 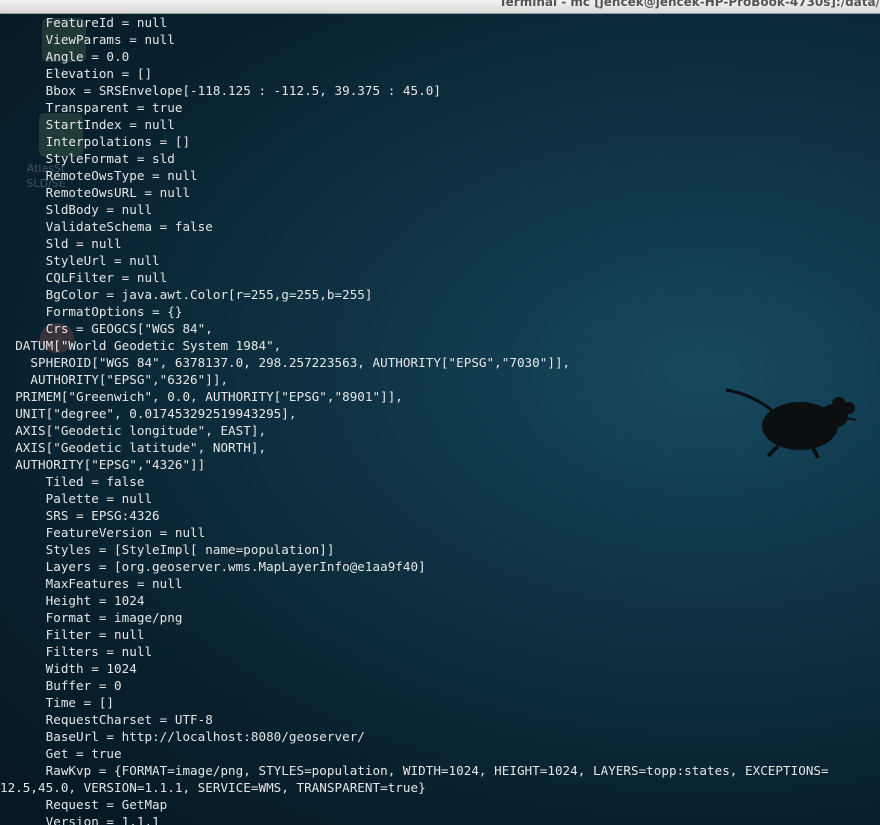 What do you see at coordinates (76, 498) in the screenshot?
I see `terminal-line: Palette = null` at bounding box center [76, 498].